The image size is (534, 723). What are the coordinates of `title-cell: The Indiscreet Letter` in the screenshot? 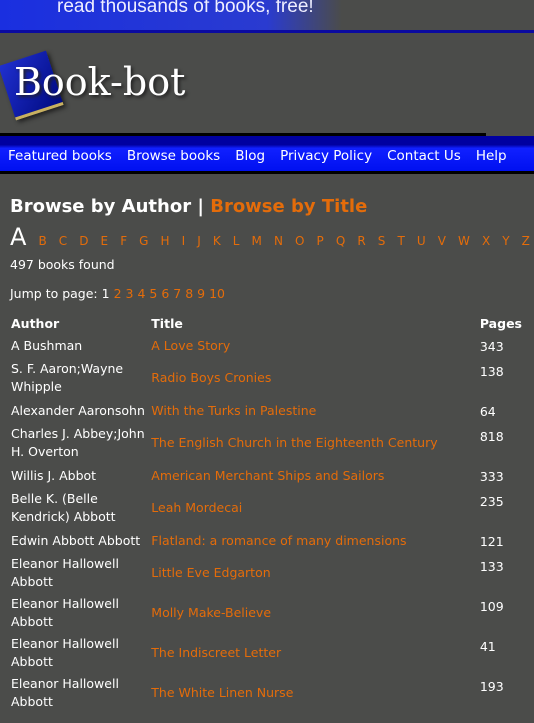 It's located at (313, 653).